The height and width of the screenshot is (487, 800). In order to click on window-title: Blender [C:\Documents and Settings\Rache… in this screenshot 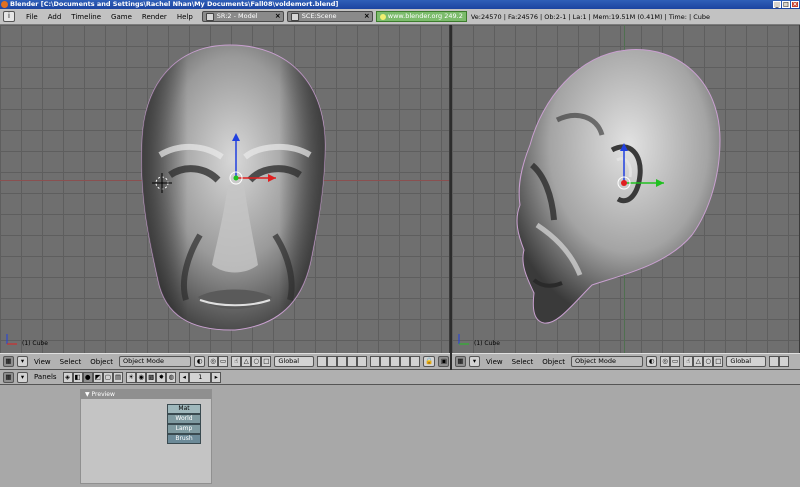, I will do `click(174, 4)`.